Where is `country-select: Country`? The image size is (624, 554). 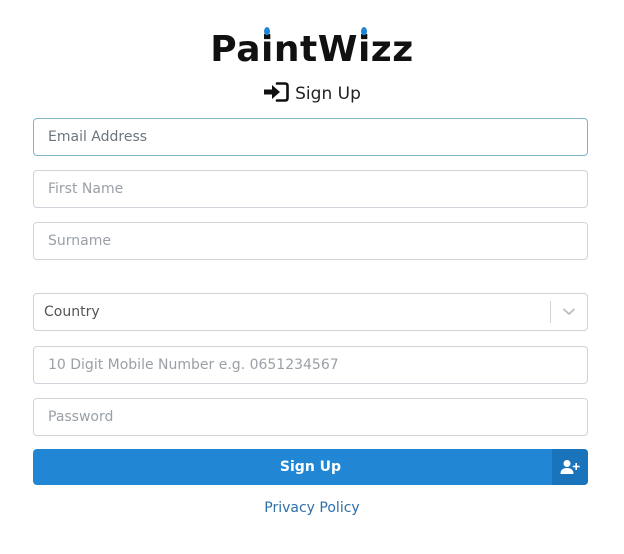 country-select: Country is located at coordinates (310, 312).